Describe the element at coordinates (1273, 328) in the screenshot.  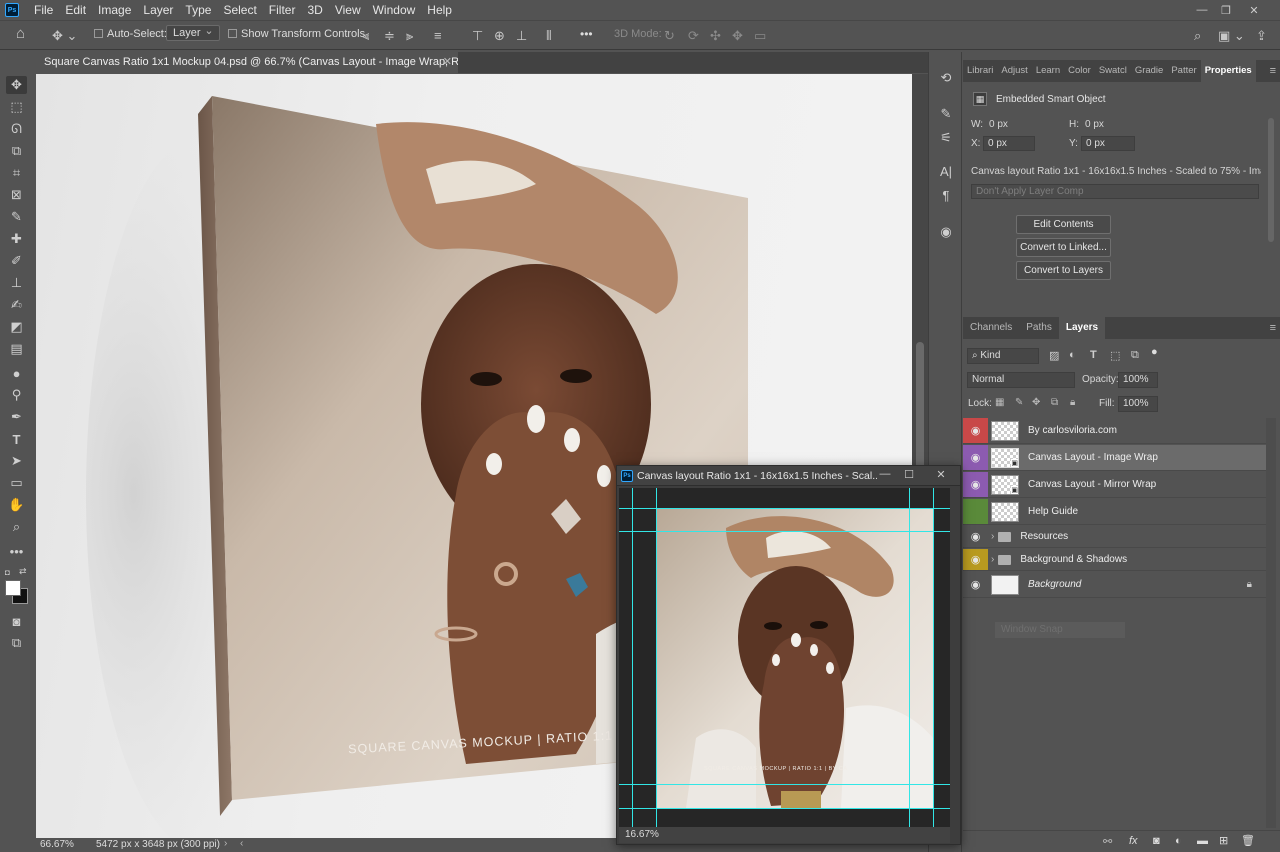
I see `layers-panel-menu-icon: ≡` at that location.